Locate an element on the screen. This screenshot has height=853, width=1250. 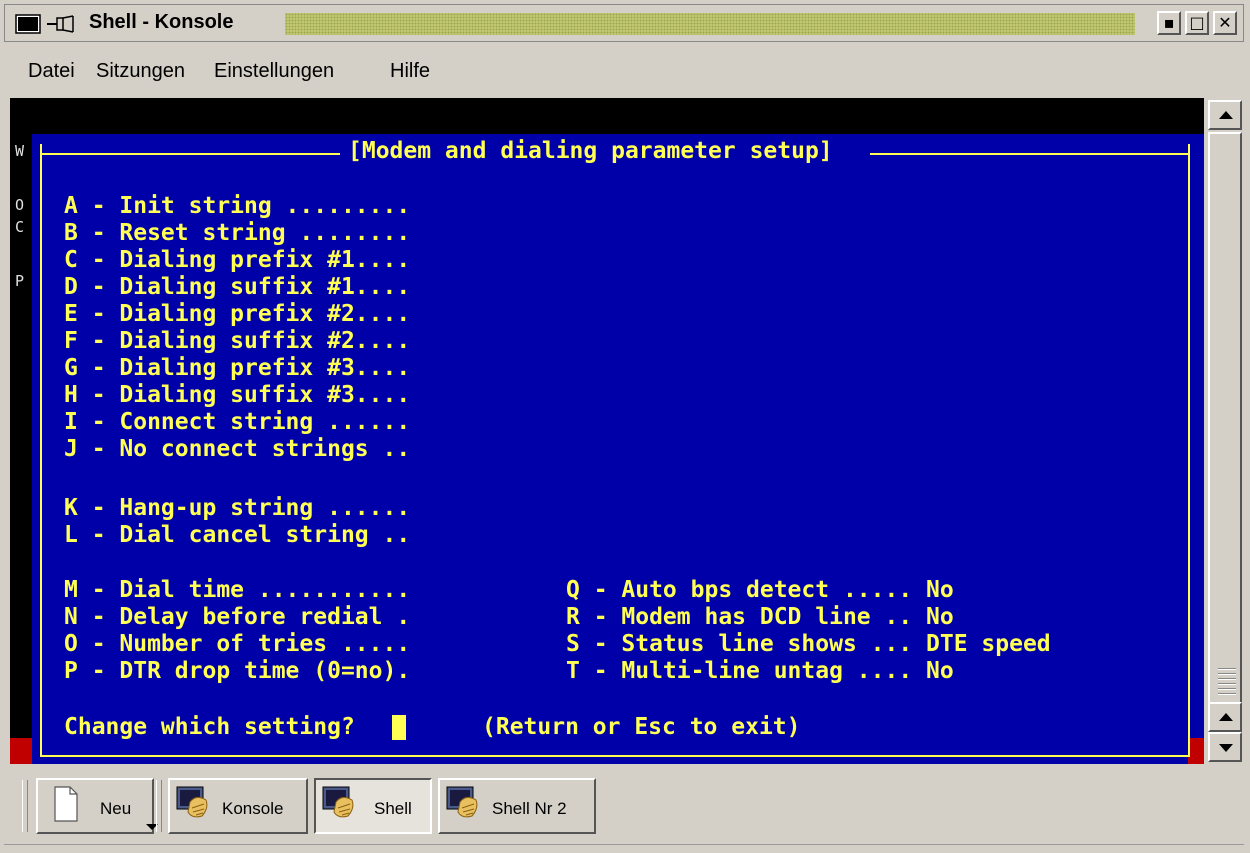
dialog-title: [Modem and dialing parameter setup] is located at coordinates (590, 151).